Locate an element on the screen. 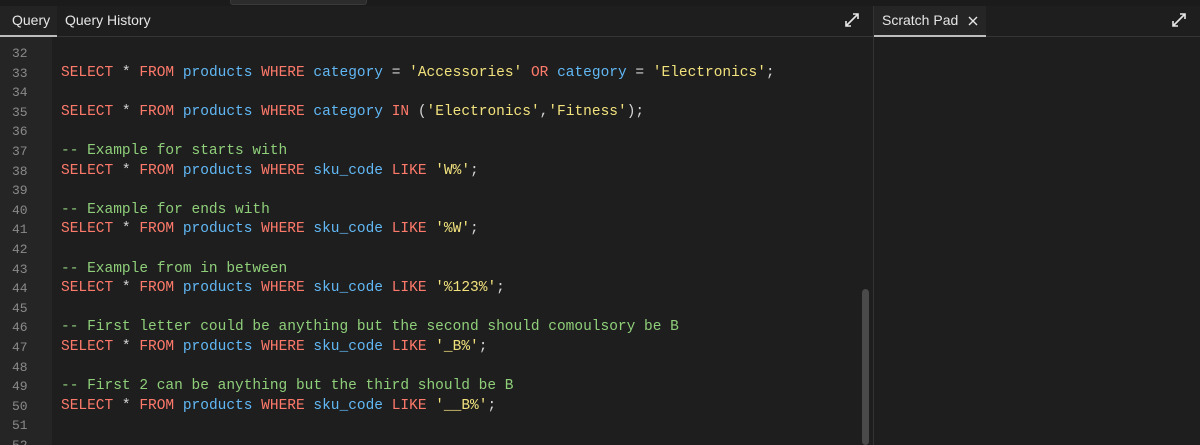 The width and height of the screenshot is (1200, 445). code-token: -- Example for ends with is located at coordinates (165, 209).